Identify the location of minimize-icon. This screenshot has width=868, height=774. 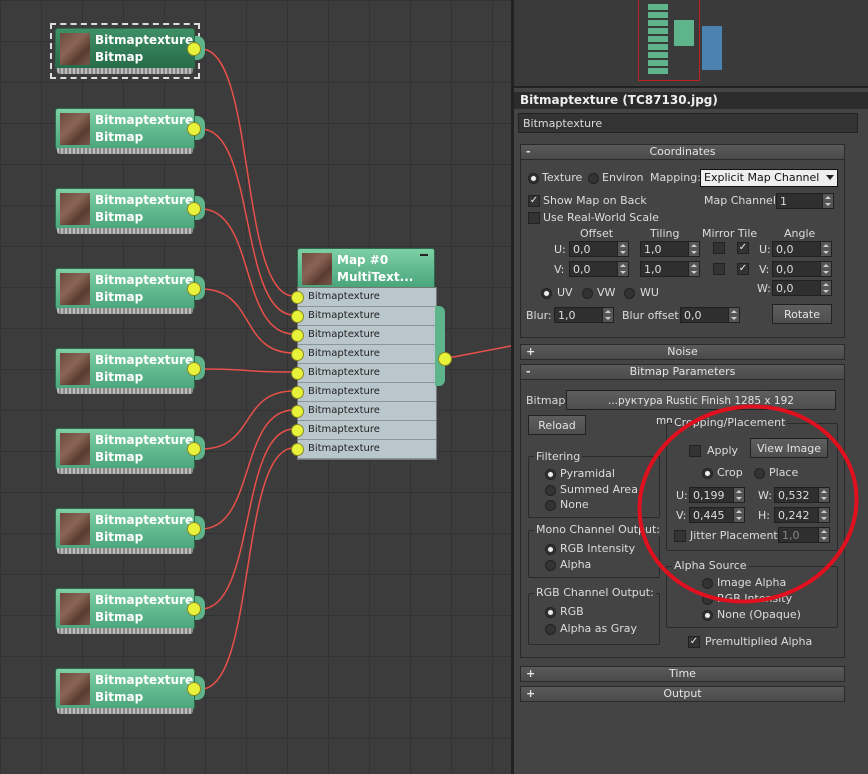
(424, 255).